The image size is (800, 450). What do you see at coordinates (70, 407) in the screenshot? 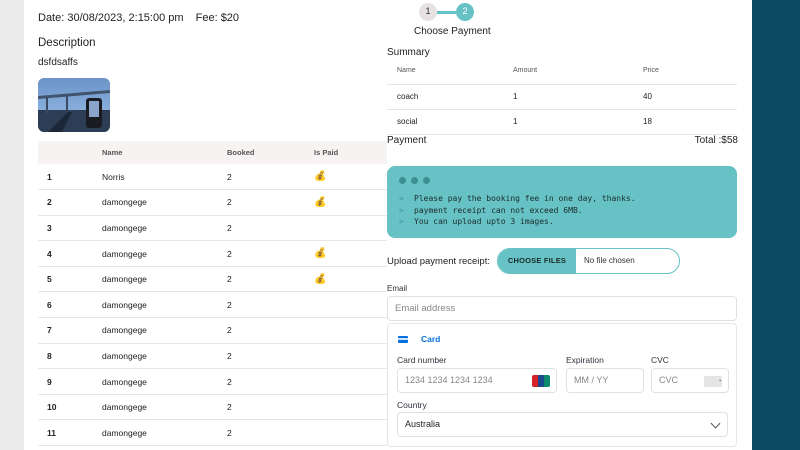
I see `row-number: 10` at bounding box center [70, 407].